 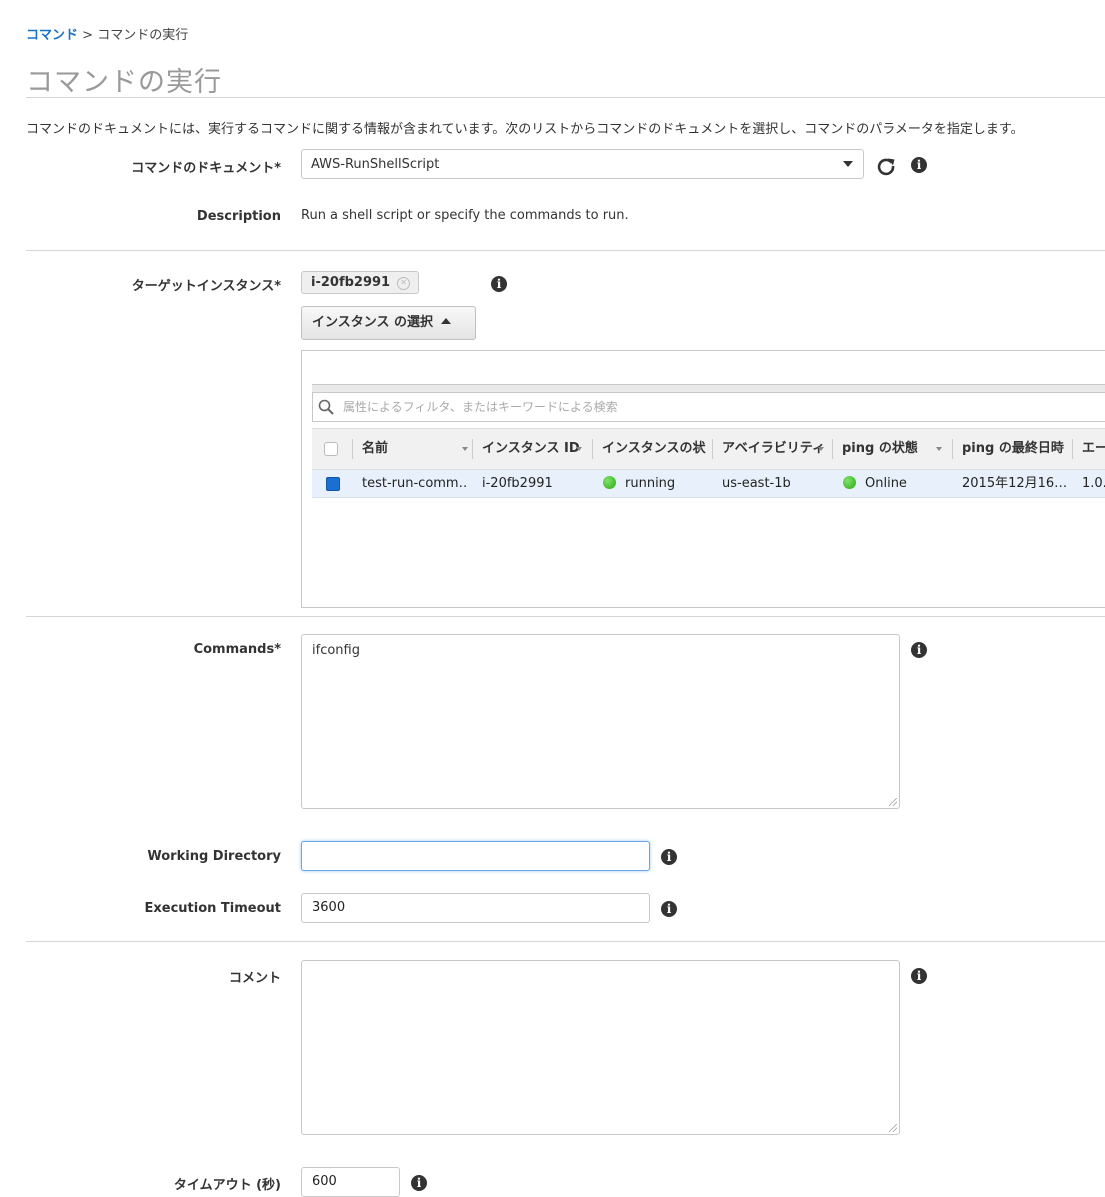 I want to click on column-header-name-label: 名前, so click(x=375, y=448).